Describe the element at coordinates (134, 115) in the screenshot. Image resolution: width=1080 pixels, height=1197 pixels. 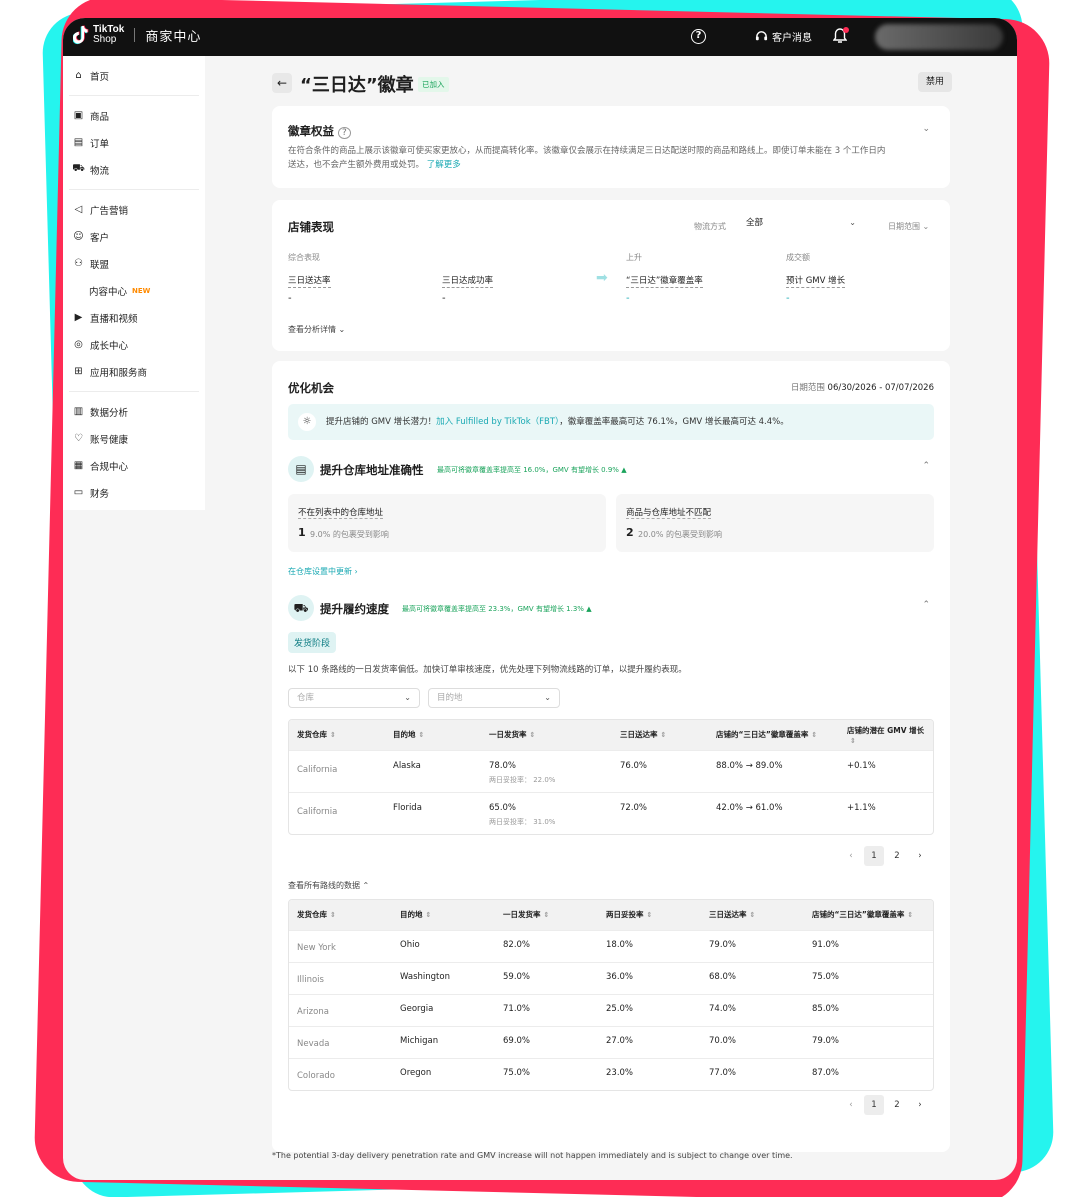
I see `sidebar-item-products: ▣ 商品` at that location.